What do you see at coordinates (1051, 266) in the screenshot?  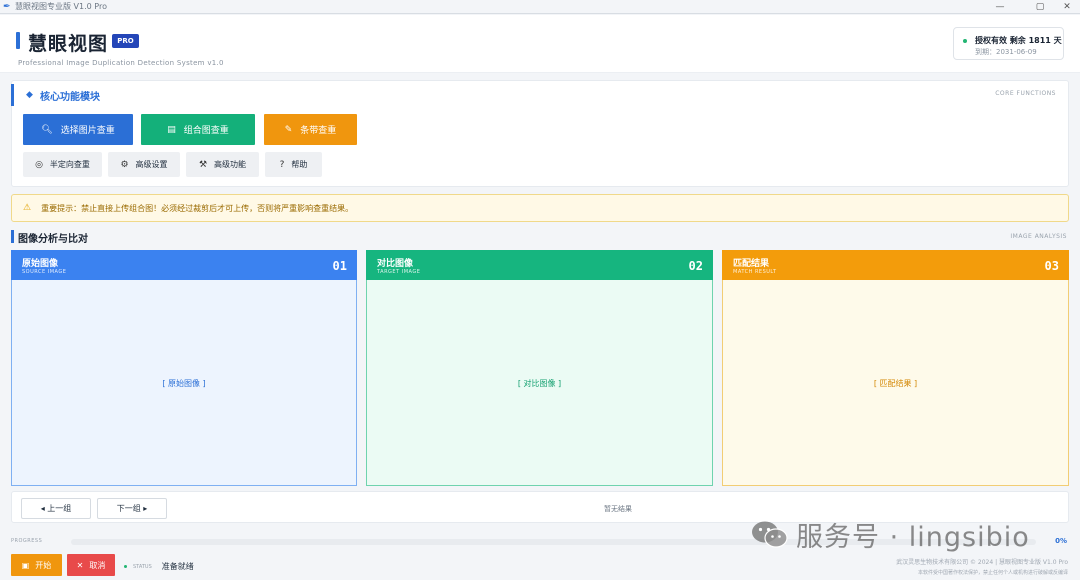 I see `panel-number: 03` at bounding box center [1051, 266].